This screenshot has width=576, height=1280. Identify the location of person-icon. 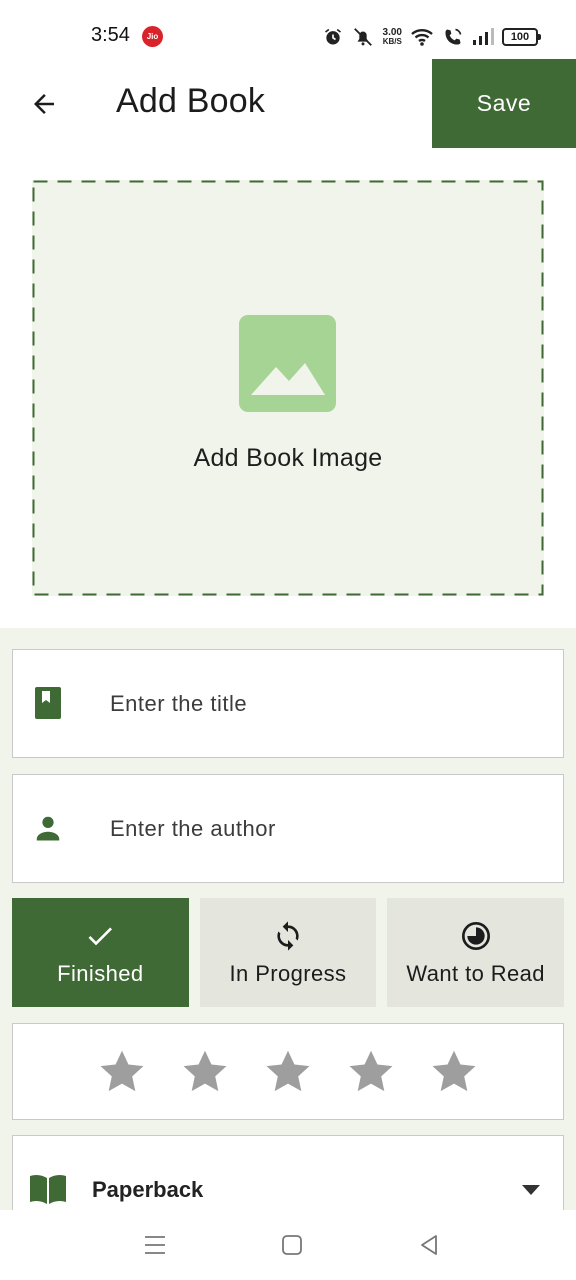
(48, 828).